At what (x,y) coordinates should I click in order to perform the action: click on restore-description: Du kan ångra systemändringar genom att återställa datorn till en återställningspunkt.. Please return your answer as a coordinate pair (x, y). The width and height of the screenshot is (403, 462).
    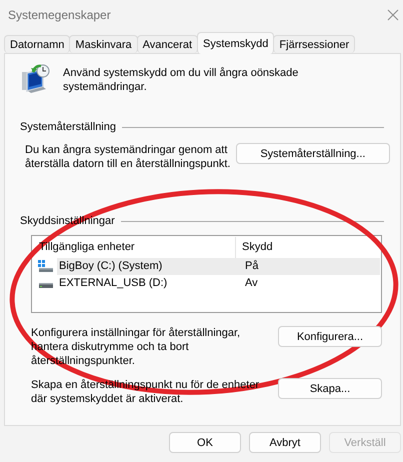
    Looking at the image, I should click on (128, 157).